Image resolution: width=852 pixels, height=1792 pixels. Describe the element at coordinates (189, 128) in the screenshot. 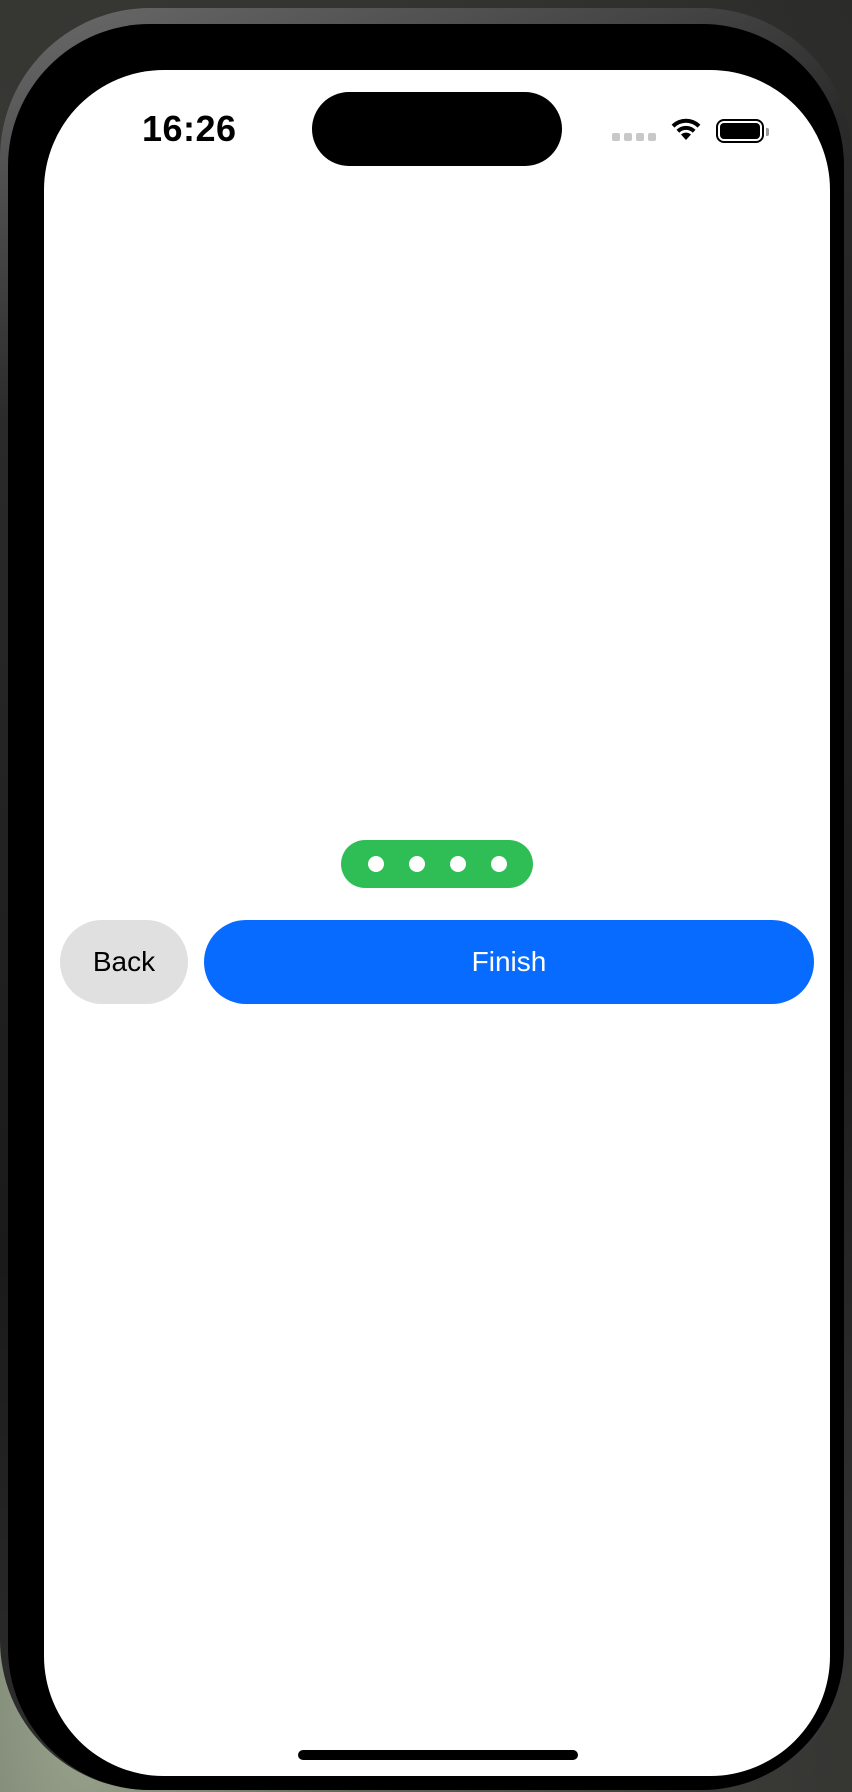

I see `status-bar-time: 16:26` at that location.